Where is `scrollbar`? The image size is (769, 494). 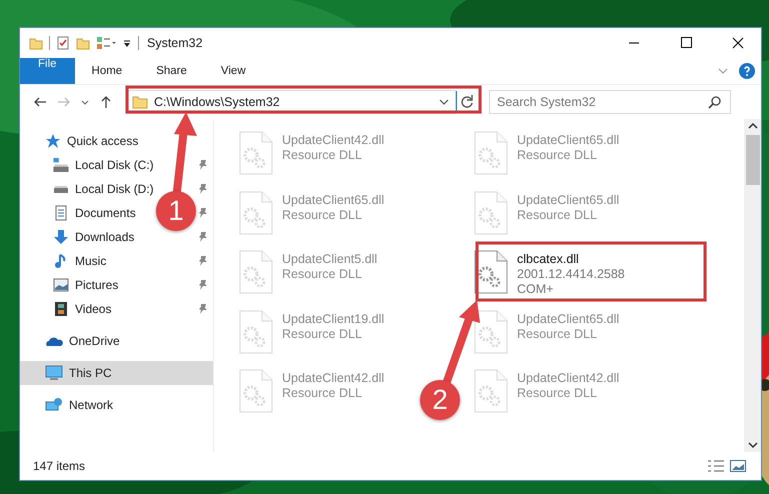 scrollbar is located at coordinates (752, 285).